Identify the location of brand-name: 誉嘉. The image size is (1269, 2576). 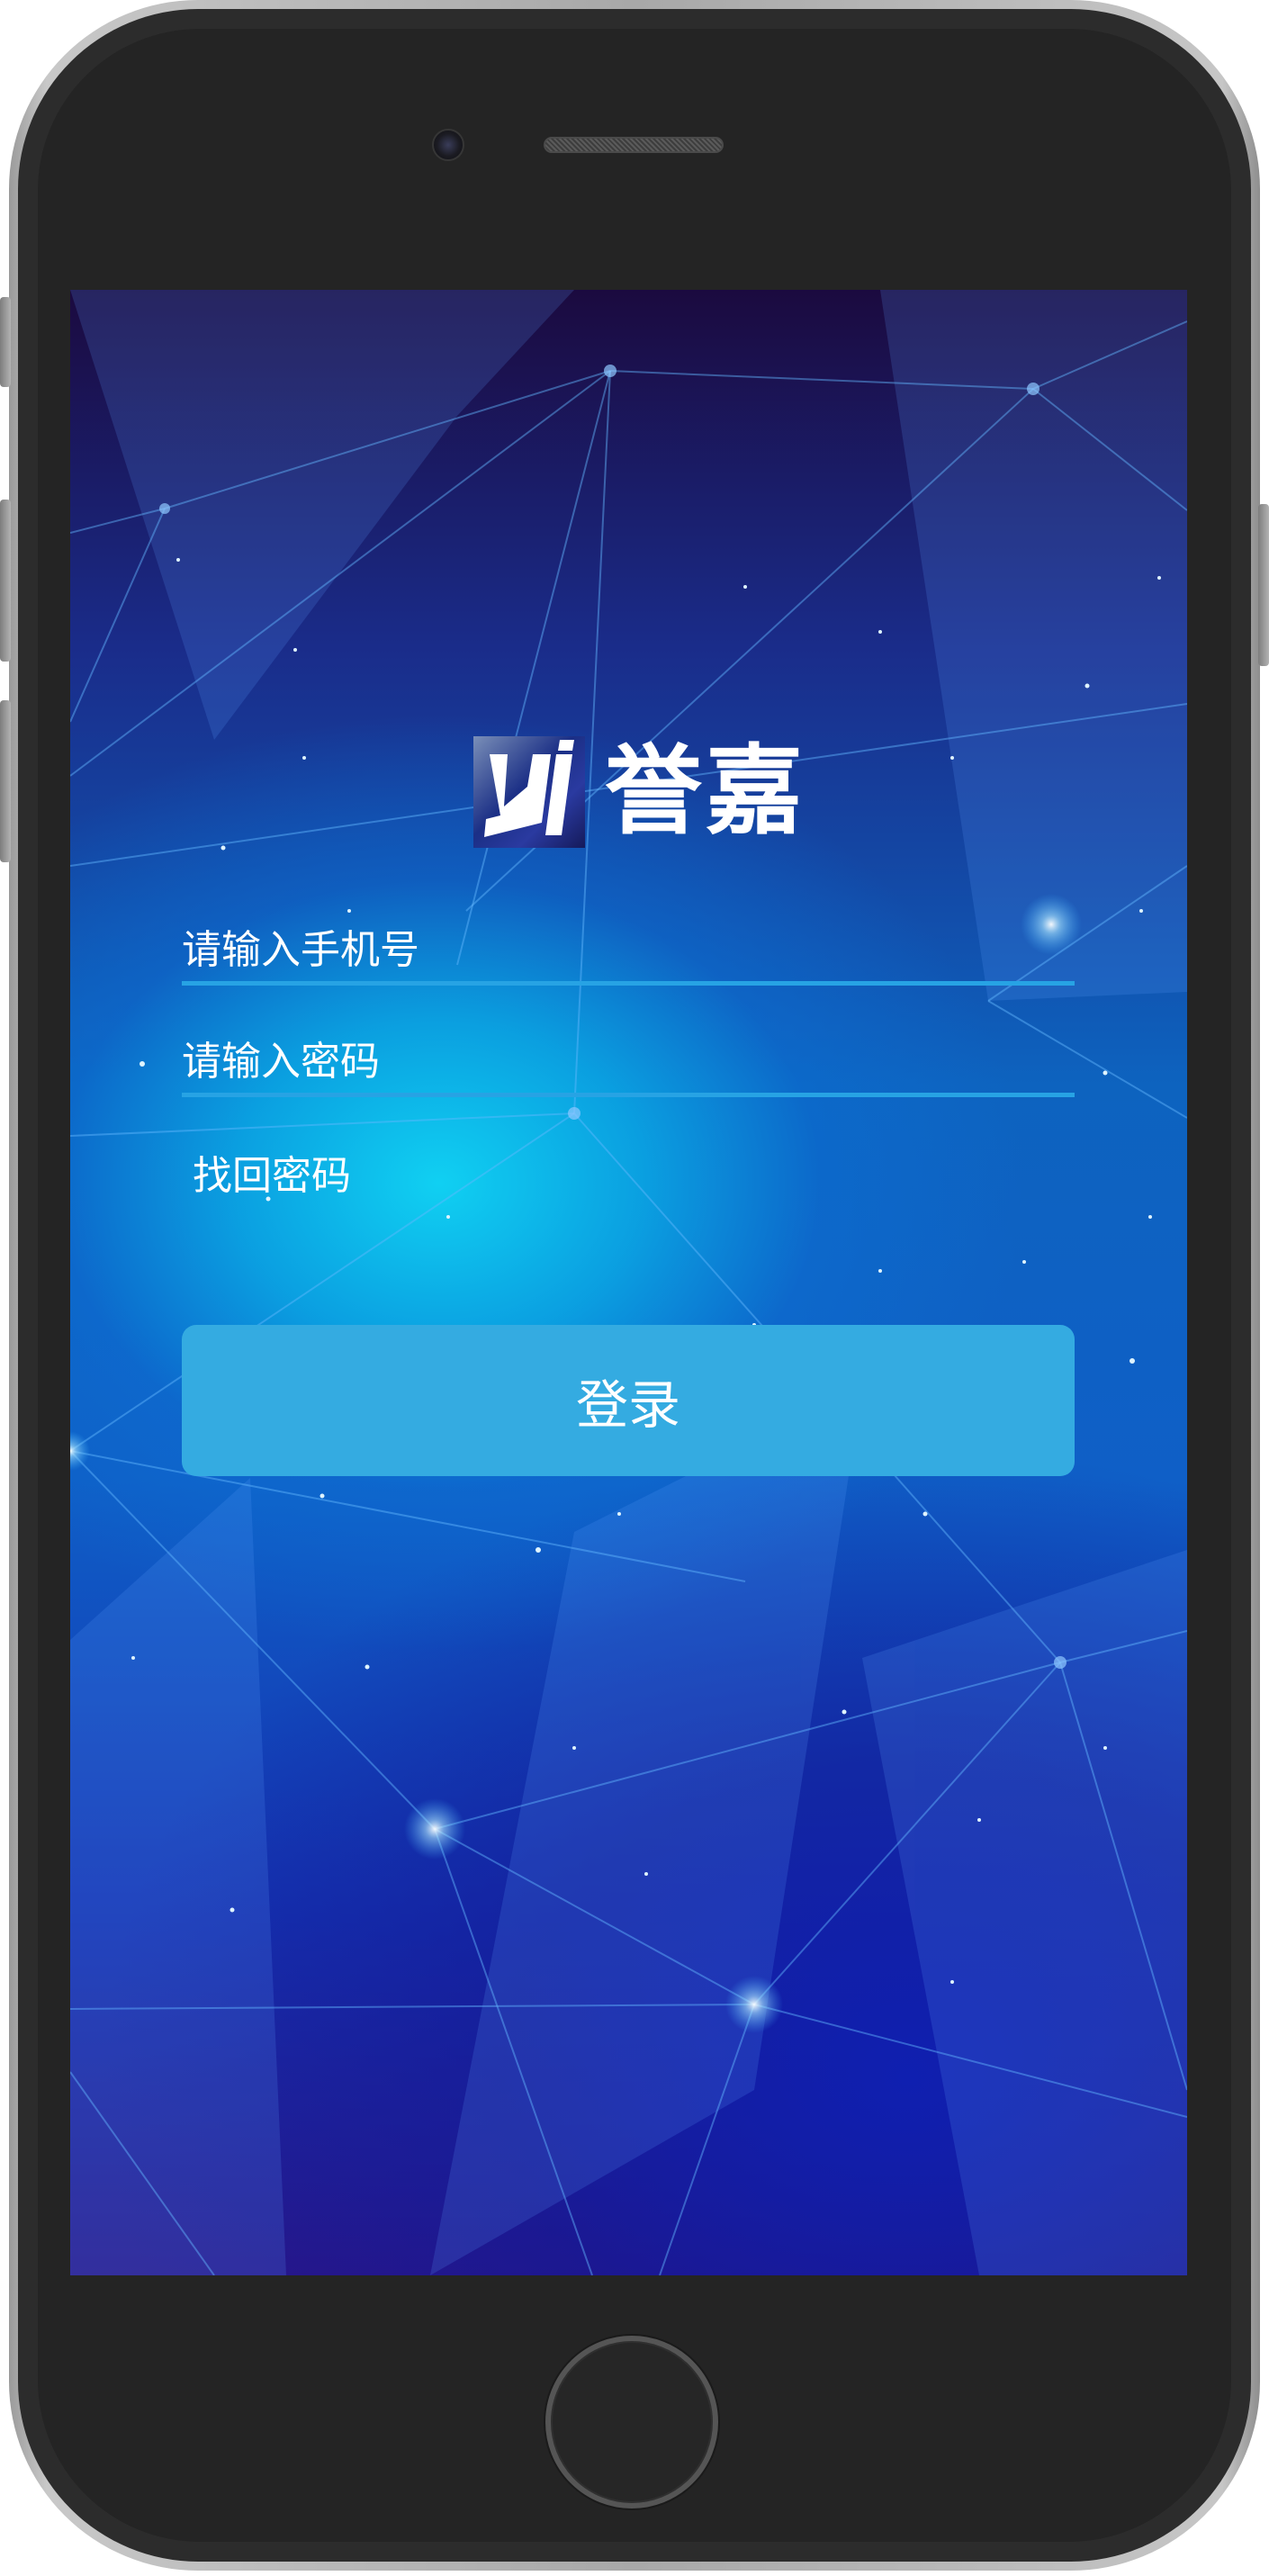
(706, 791).